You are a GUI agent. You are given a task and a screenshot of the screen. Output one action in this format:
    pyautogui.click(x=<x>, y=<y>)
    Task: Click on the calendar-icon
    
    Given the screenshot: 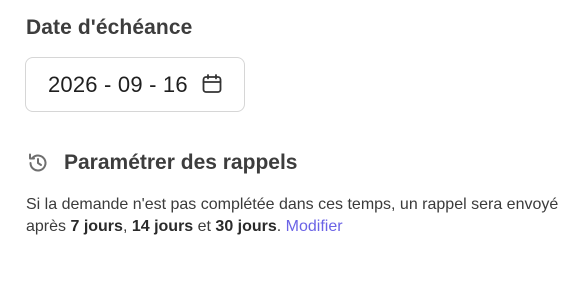 What is the action you would take?
    pyautogui.click(x=212, y=84)
    